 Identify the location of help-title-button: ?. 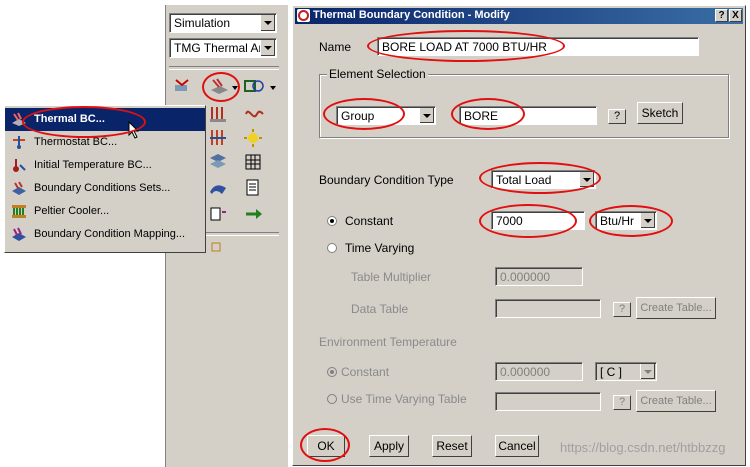
(721, 15).